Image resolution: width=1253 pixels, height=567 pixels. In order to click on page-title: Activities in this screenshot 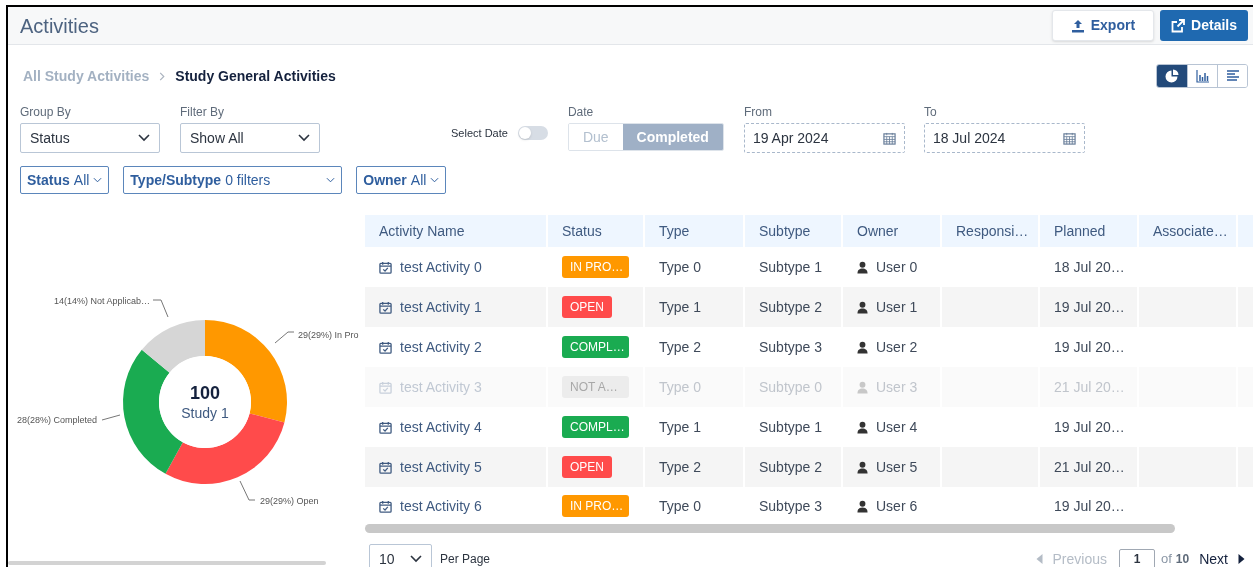, I will do `click(59, 26)`.